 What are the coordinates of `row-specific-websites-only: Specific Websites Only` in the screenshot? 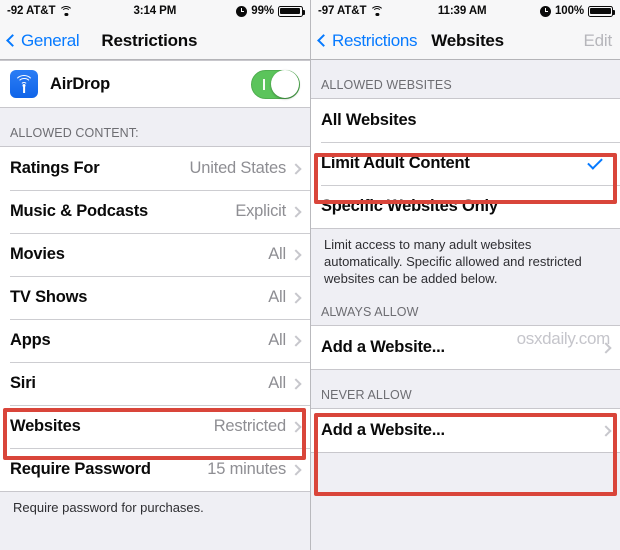 It's located at (465, 206).